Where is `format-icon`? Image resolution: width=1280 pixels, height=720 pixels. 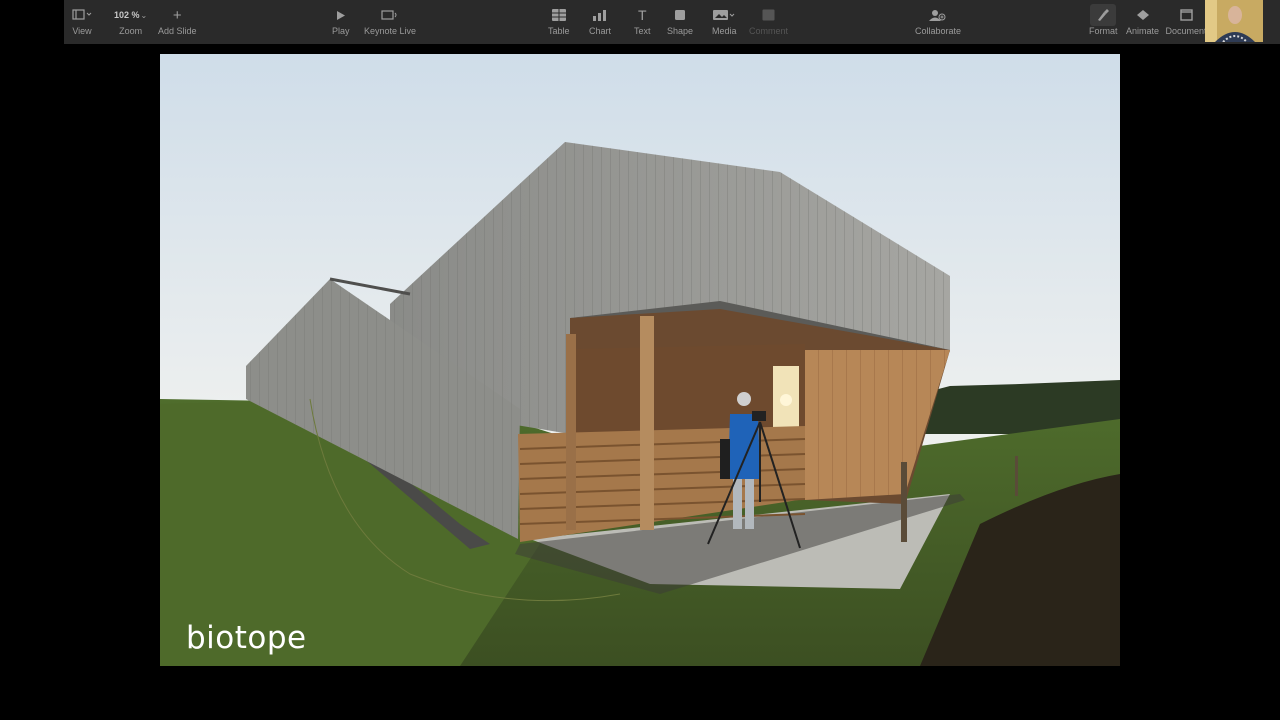
format-icon is located at coordinates (1103, 15).